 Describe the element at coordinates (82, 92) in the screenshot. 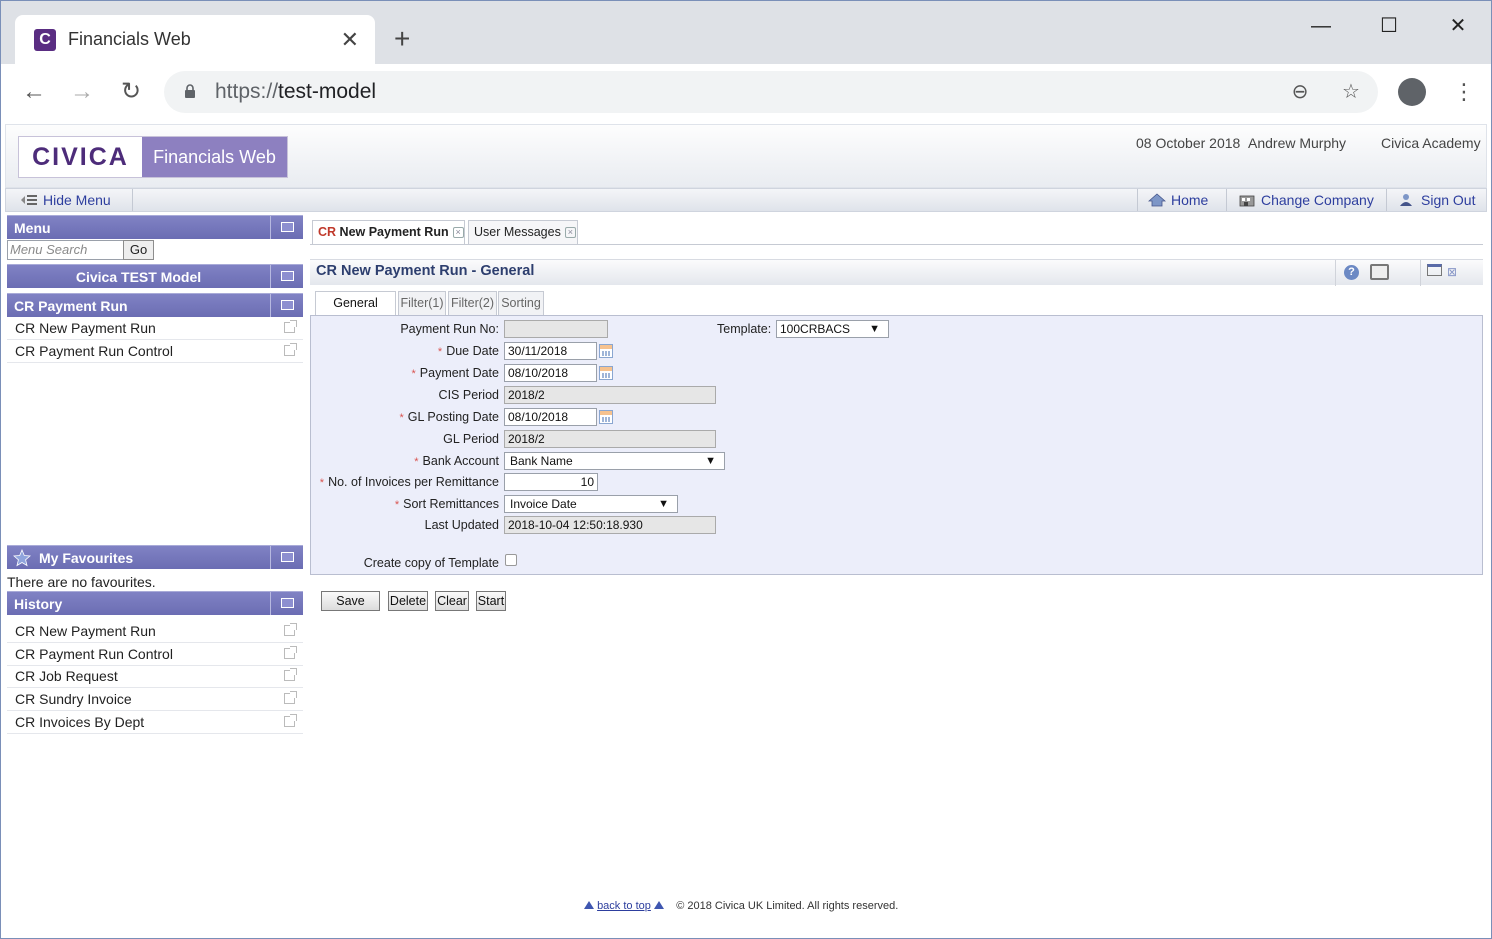

I see `forward-arrow-icon: →` at that location.